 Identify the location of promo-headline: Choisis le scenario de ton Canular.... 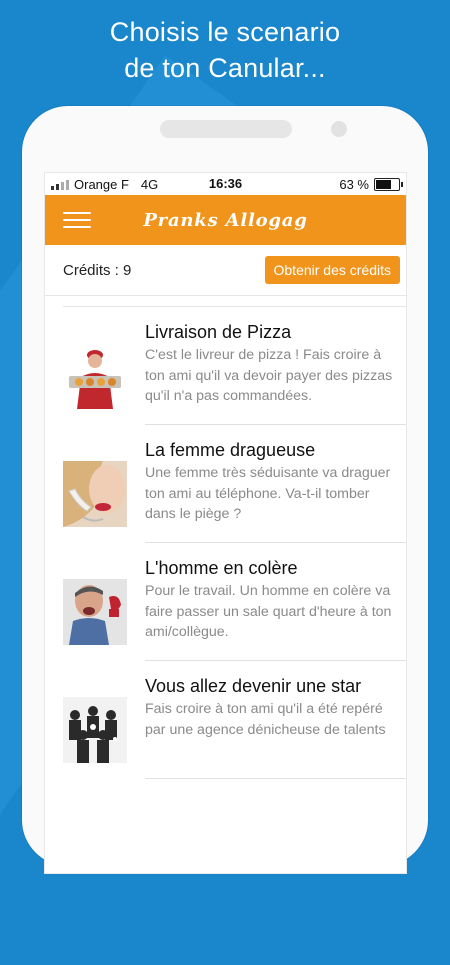
(225, 50).